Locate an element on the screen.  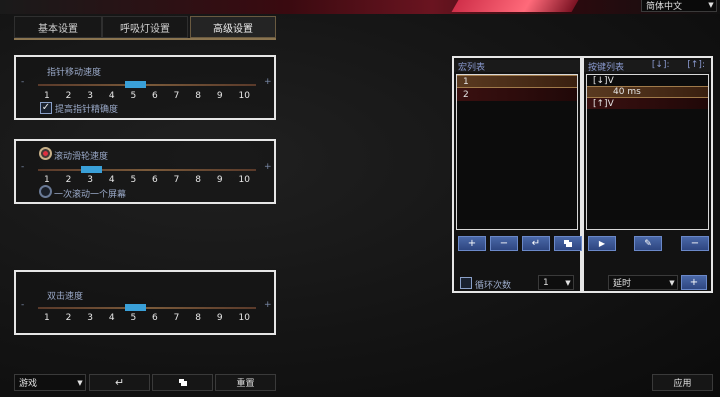
scroll-page-label: 一次滚动一个屏幕 is located at coordinates (90, 195).